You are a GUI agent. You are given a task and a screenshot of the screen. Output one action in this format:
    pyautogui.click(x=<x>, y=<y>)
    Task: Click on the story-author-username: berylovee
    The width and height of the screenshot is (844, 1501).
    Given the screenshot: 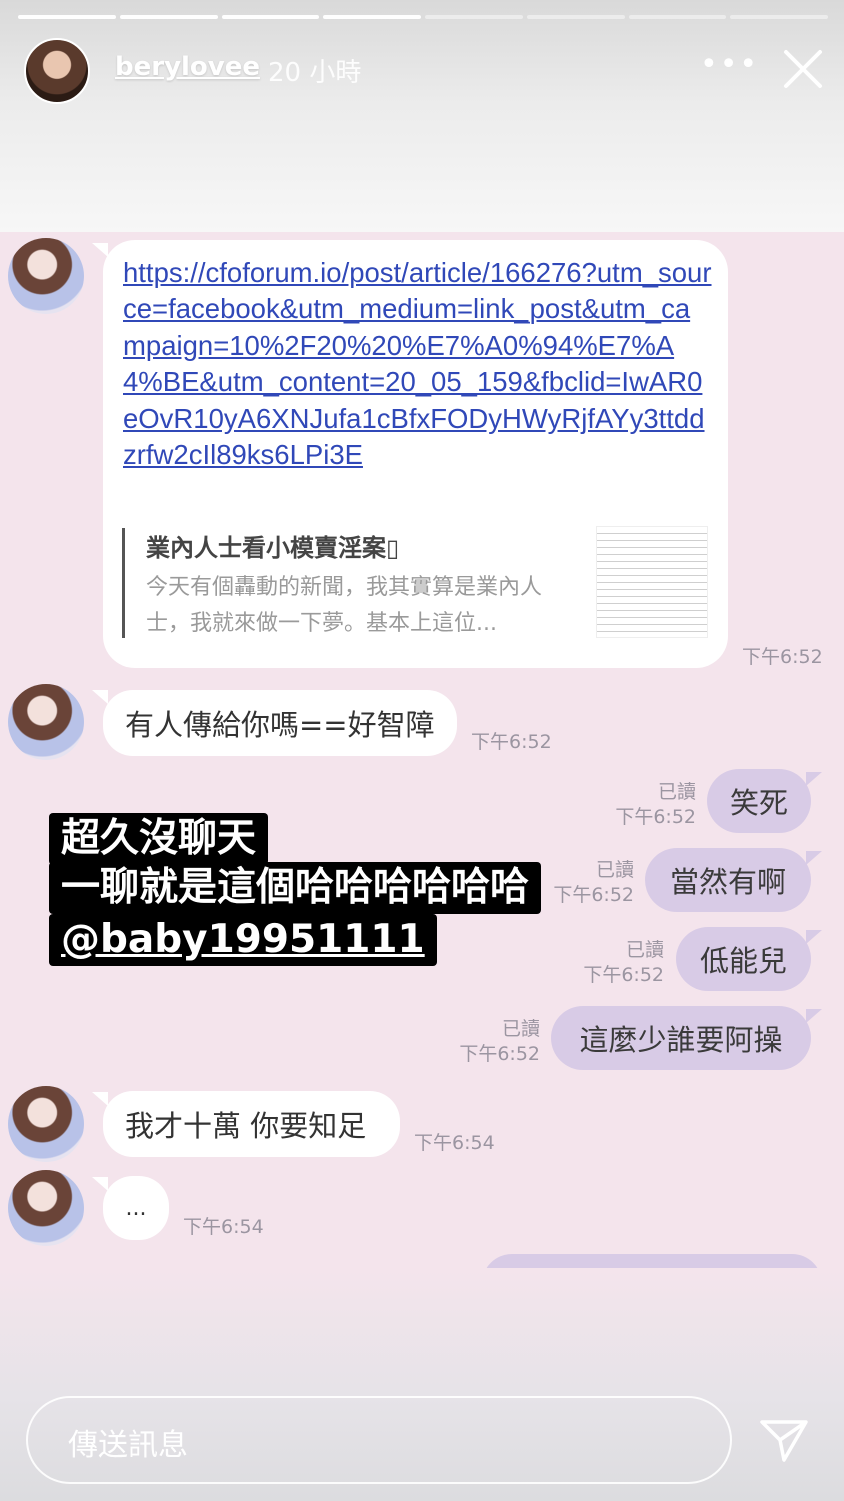 What is the action you would take?
    pyautogui.click(x=187, y=67)
    